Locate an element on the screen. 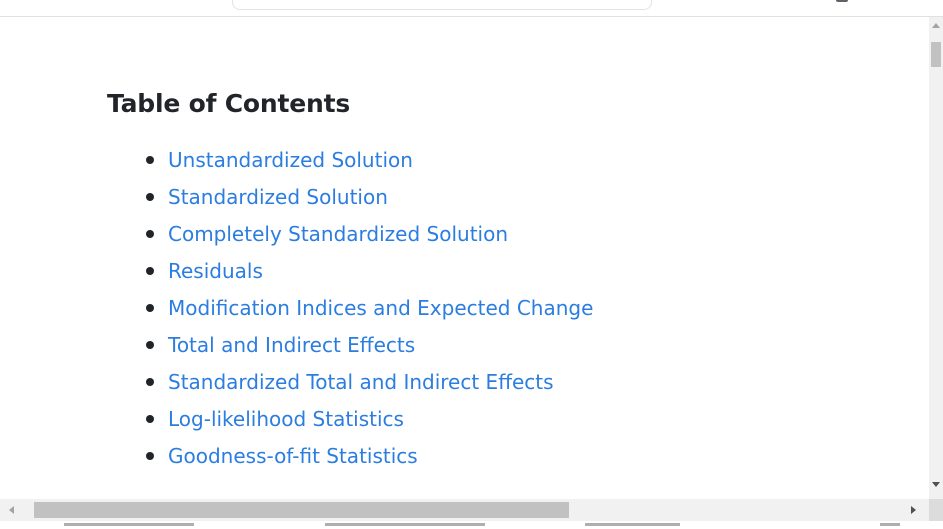 The width and height of the screenshot is (943, 529). vertical-scrollbar is located at coordinates (936, 258).